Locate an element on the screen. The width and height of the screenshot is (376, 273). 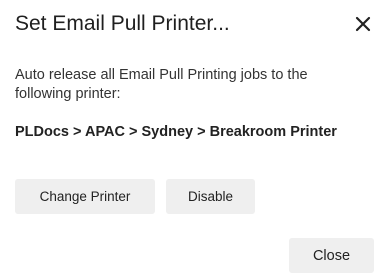
disable-button: Disable is located at coordinates (210, 196).